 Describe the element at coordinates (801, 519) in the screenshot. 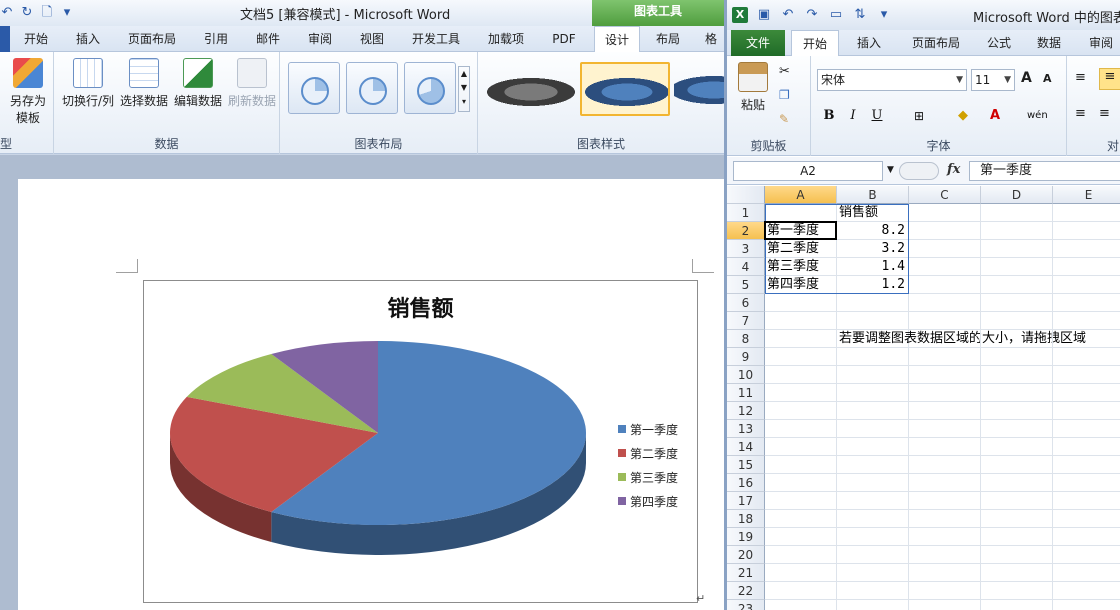

I see `cell-a18` at that location.